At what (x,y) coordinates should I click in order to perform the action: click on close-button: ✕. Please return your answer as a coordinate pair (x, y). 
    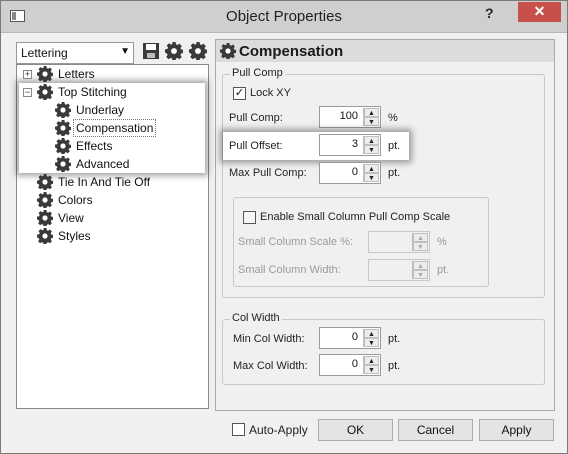
    Looking at the image, I should click on (539, 12).